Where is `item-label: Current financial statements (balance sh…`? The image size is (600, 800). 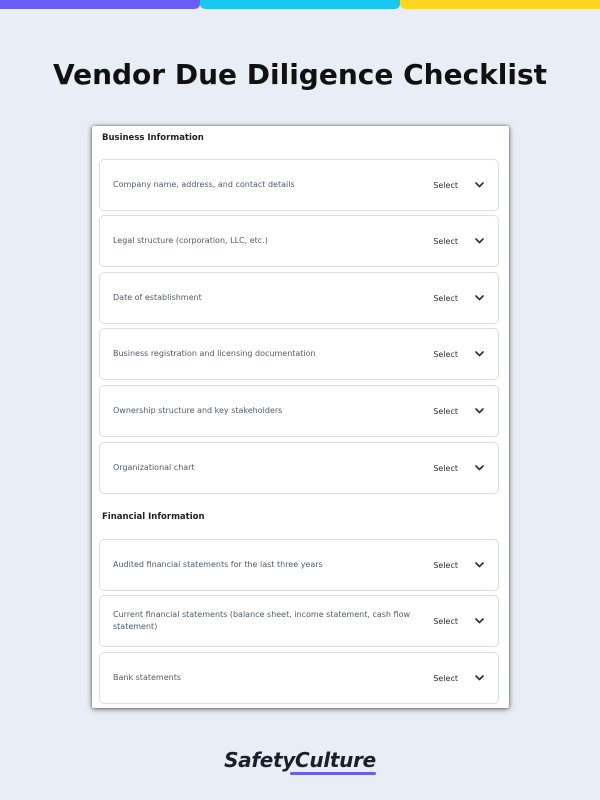
item-label: Current financial statements (balance sh… is located at coordinates (261, 620).